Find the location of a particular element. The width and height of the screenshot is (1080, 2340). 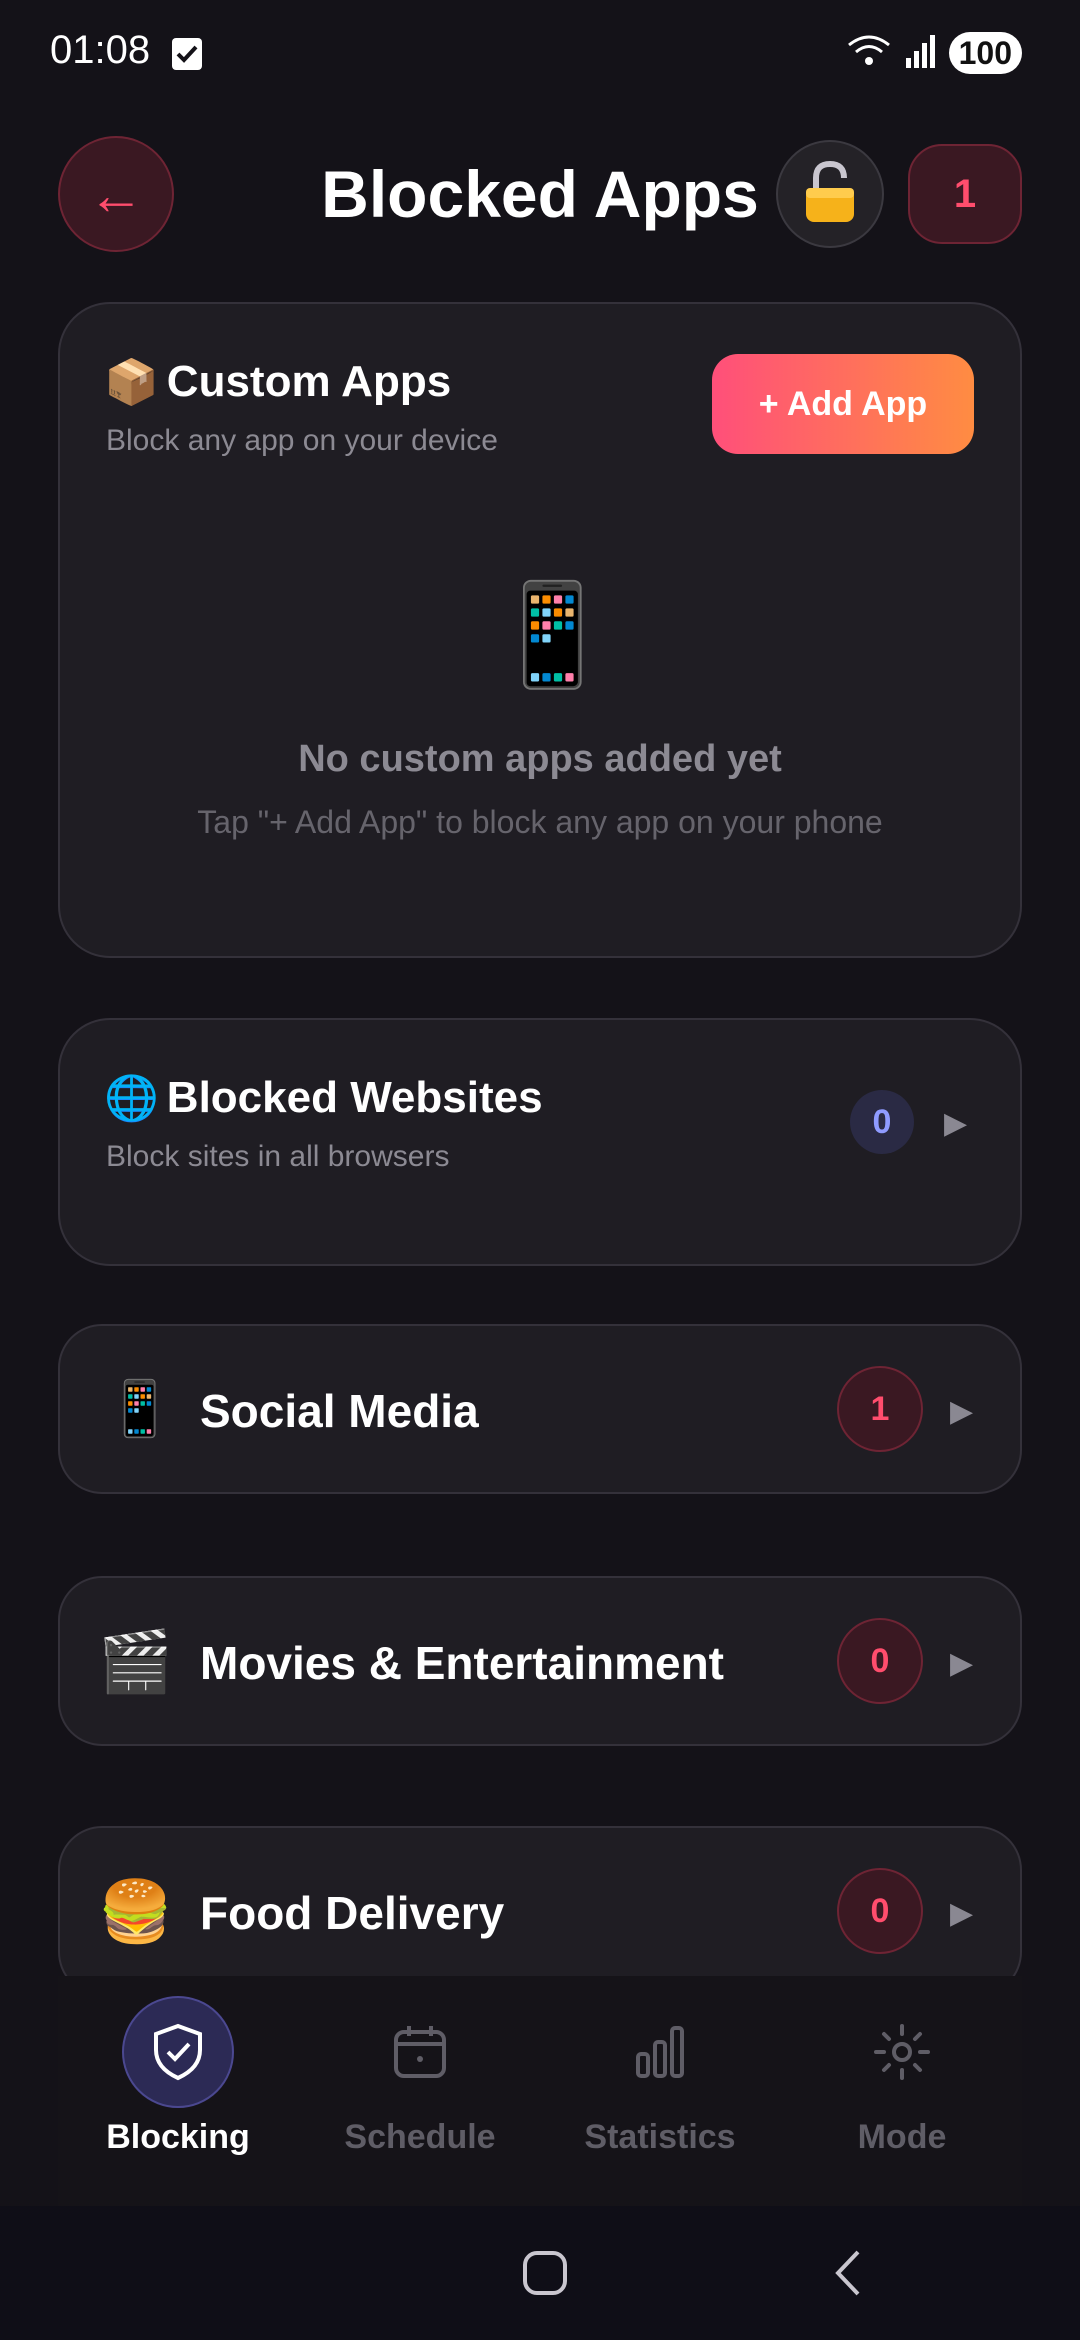

nav-tab-blocking: Blocking is located at coordinates (178, 2076).